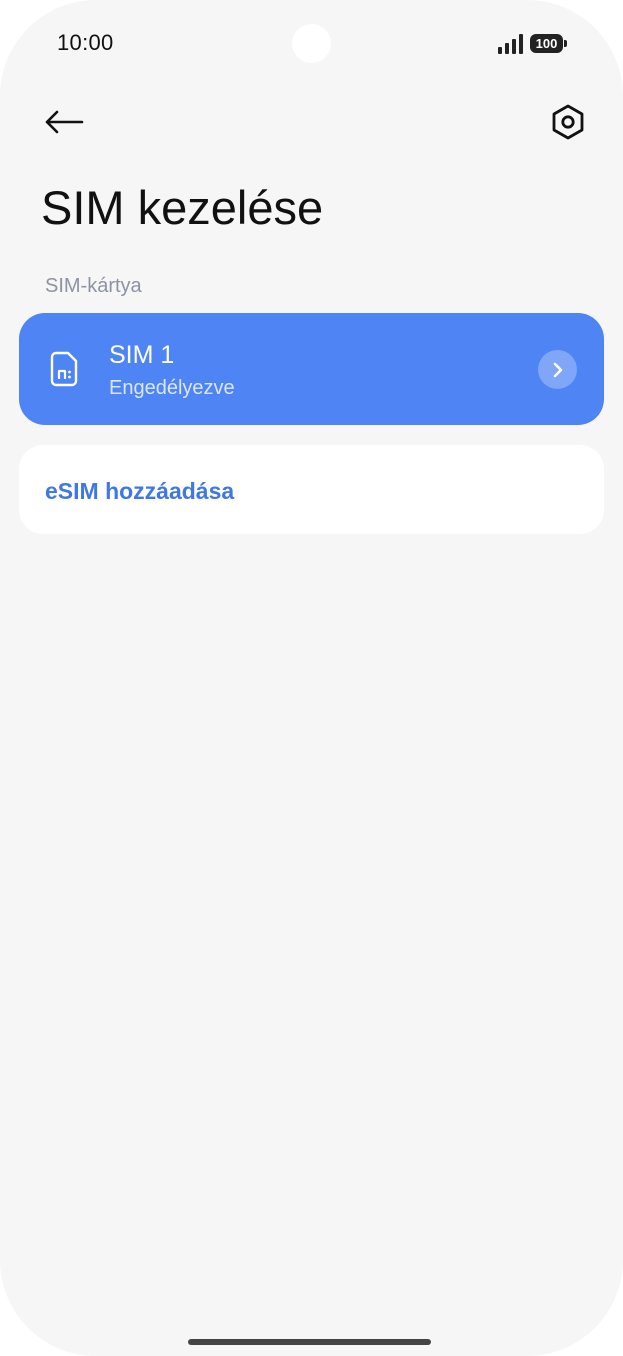 Image resolution: width=623 pixels, height=1356 pixels. What do you see at coordinates (85, 42) in the screenshot?
I see `status-time: 10:00` at bounding box center [85, 42].